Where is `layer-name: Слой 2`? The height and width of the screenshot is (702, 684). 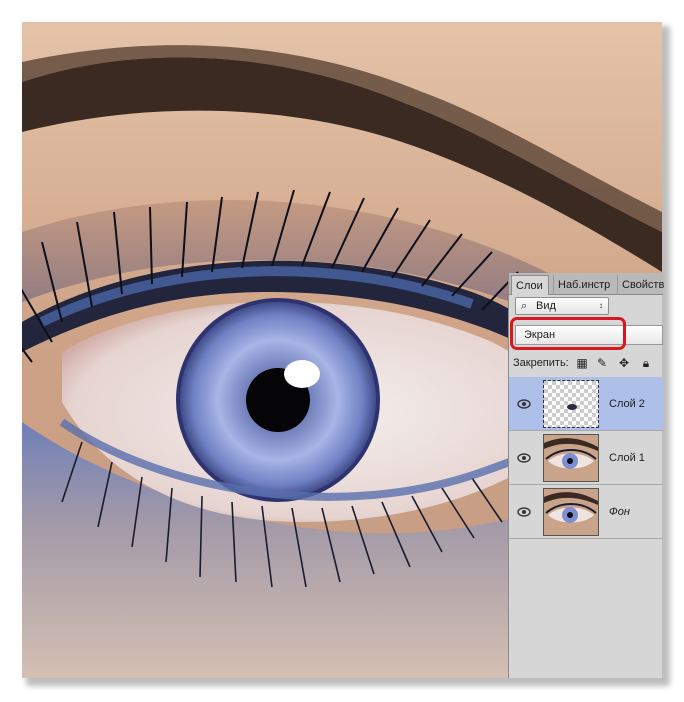 layer-name: Слой 2 is located at coordinates (627, 404).